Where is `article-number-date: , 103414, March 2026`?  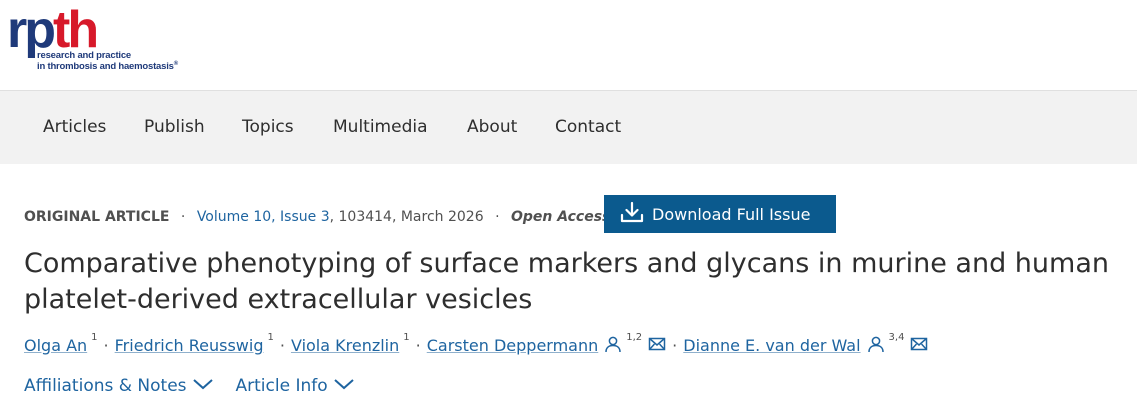 article-number-date: , 103414, March 2026 is located at coordinates (406, 217).